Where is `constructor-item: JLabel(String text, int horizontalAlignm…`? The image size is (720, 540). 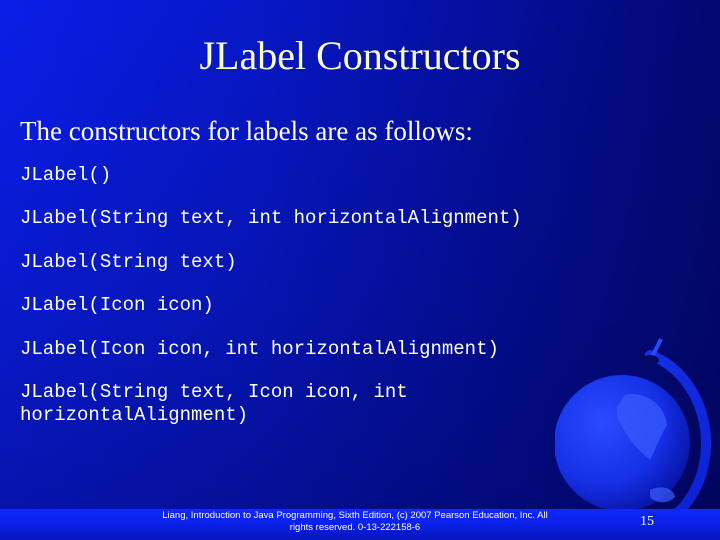
constructor-item: JLabel(String text, int horizontalAlignm… is located at coordinates (271, 218).